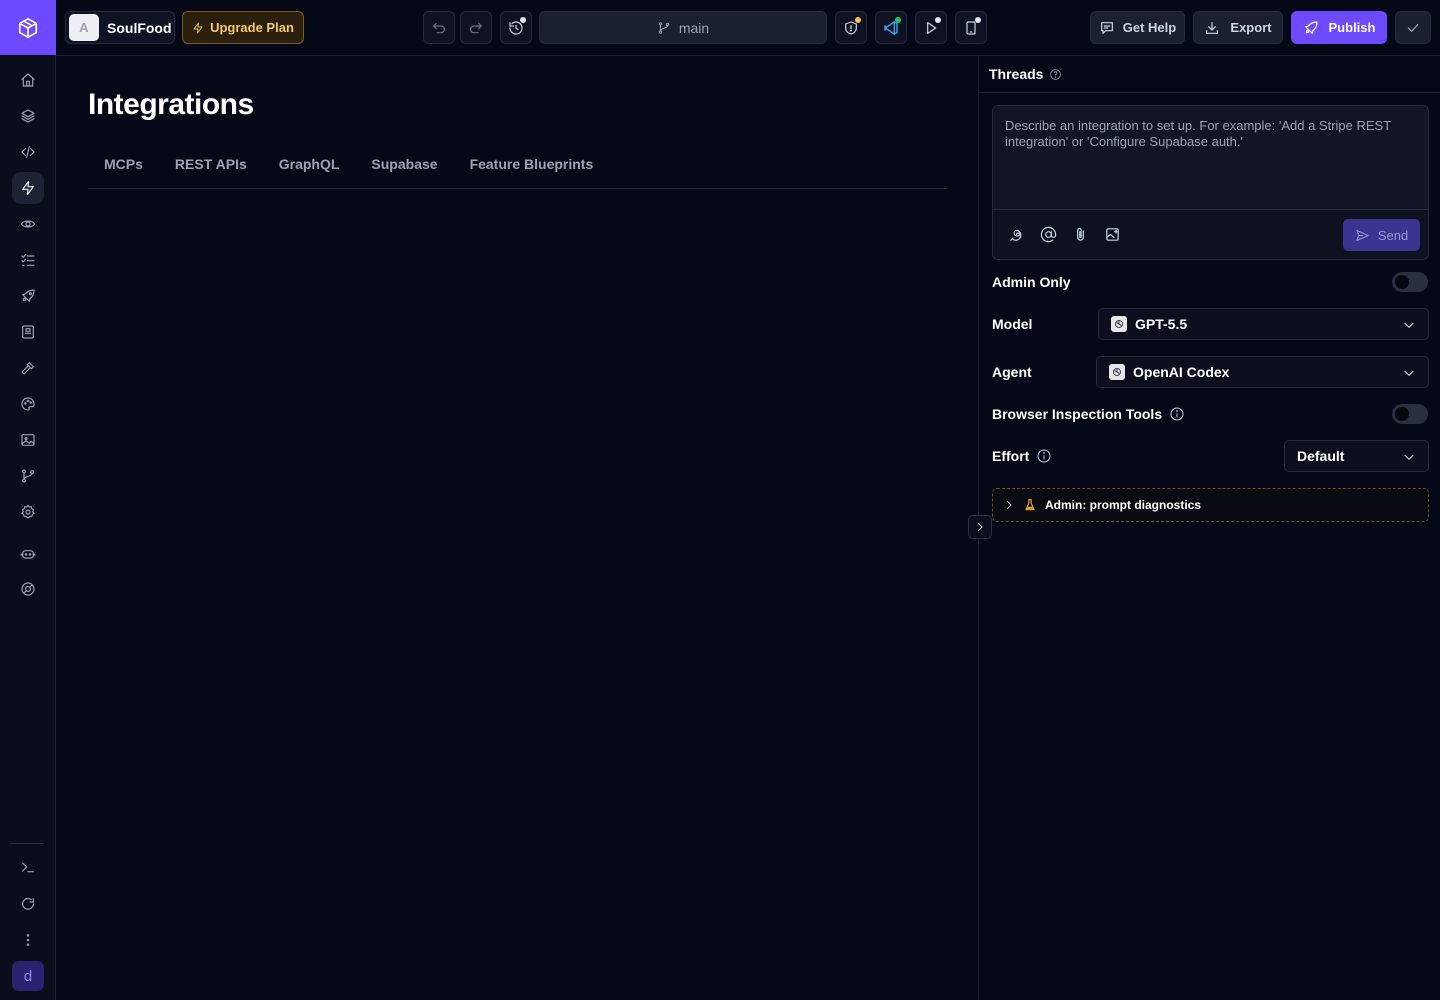 This screenshot has width=1440, height=1000. I want to click on rail-theme, so click(28, 404).